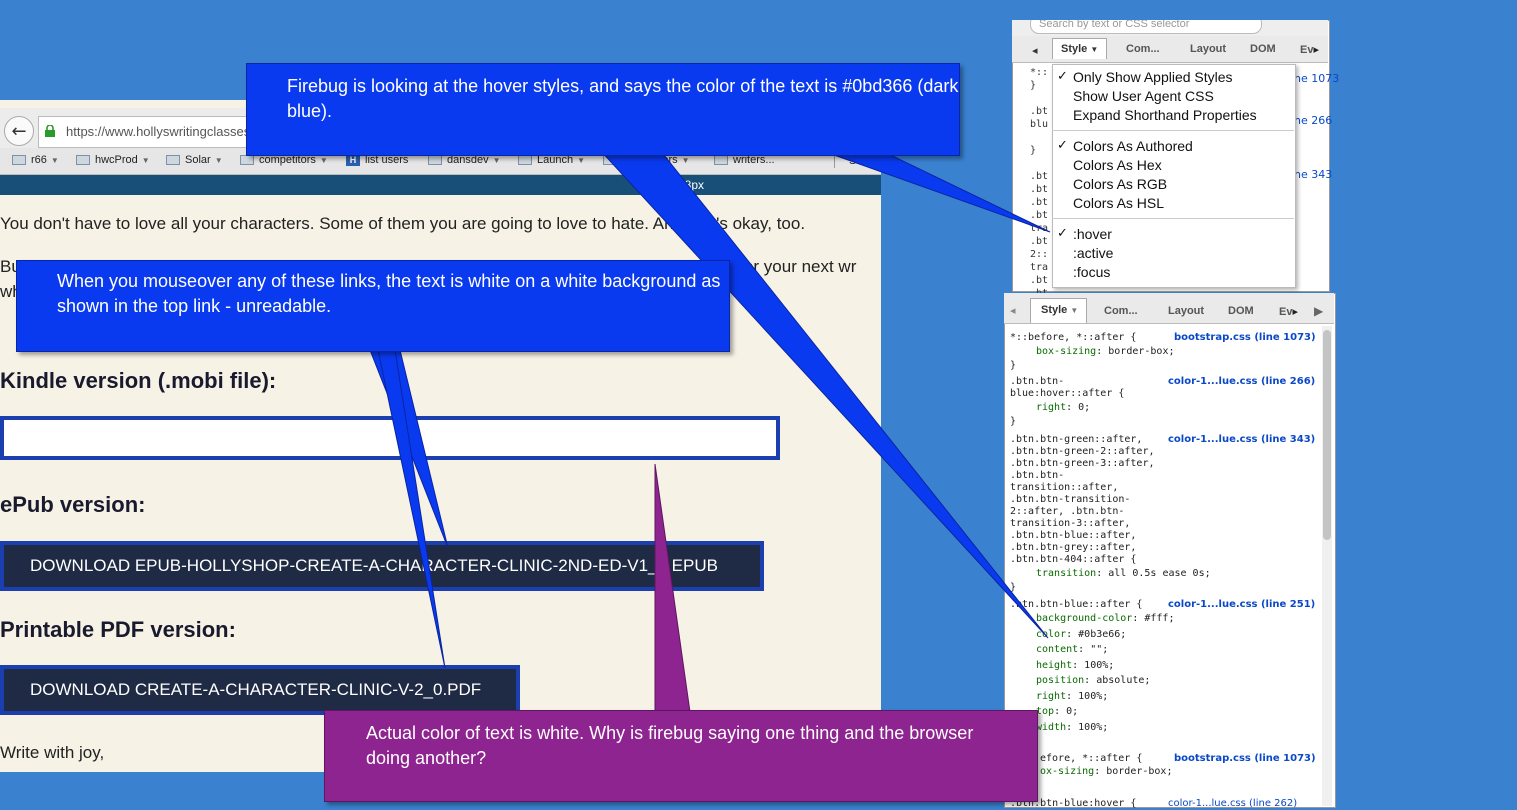 The image size is (1517, 810). Describe the element at coordinates (935, 191) in the screenshot. I see `arrow-to-hover-option` at that location.